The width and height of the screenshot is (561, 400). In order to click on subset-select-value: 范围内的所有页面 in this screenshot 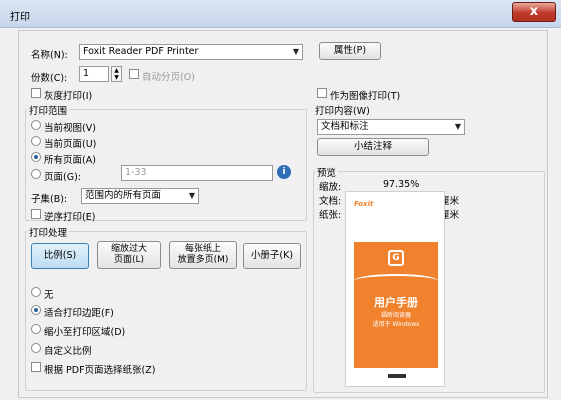, I will do `click(123, 195)`.